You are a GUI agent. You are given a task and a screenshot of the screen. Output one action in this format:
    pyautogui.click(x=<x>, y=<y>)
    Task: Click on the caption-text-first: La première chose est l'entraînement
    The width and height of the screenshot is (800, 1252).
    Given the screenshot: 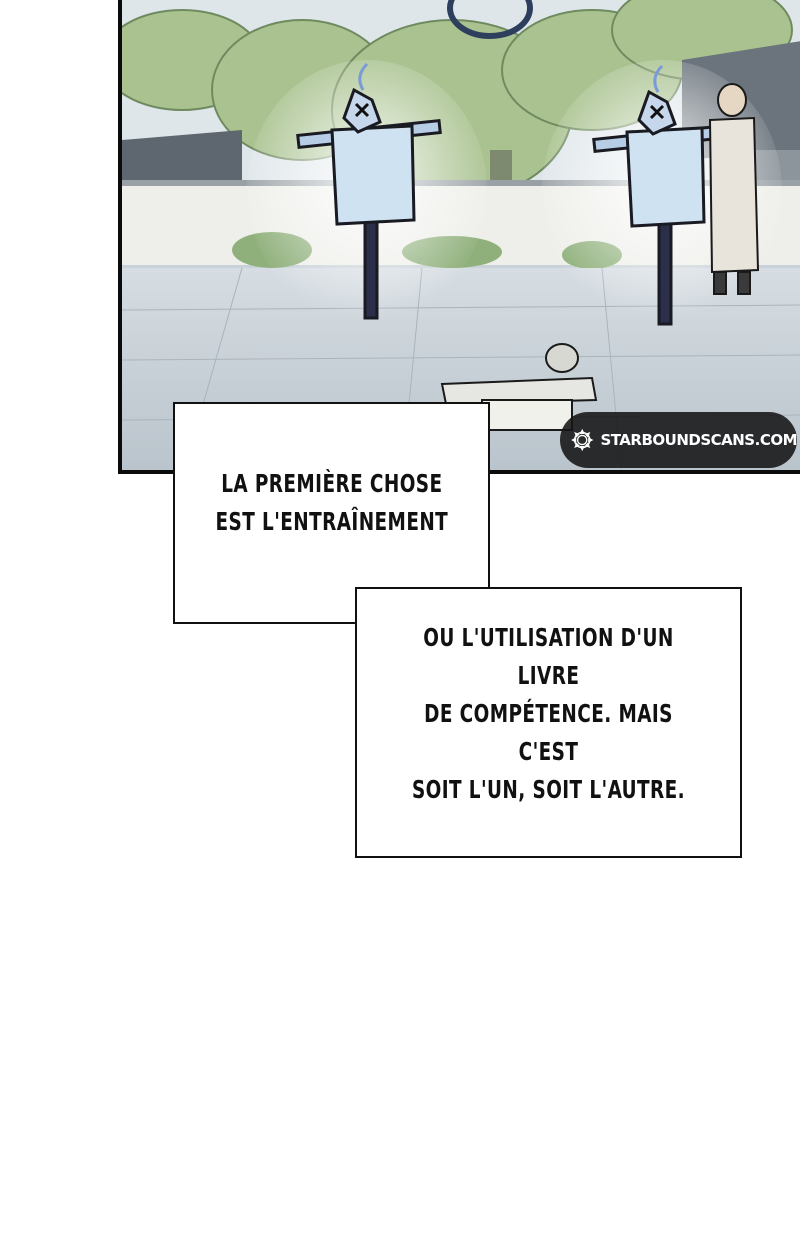 What is the action you would take?
    pyautogui.click(x=331, y=502)
    